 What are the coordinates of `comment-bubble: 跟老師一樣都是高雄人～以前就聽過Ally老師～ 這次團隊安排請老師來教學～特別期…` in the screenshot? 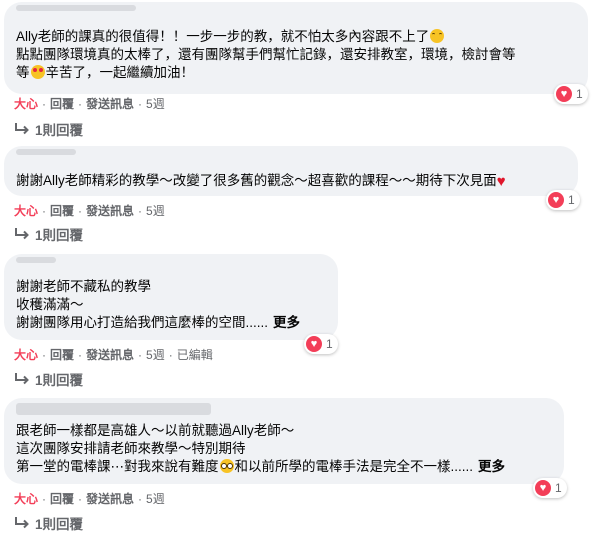 It's located at (284, 441).